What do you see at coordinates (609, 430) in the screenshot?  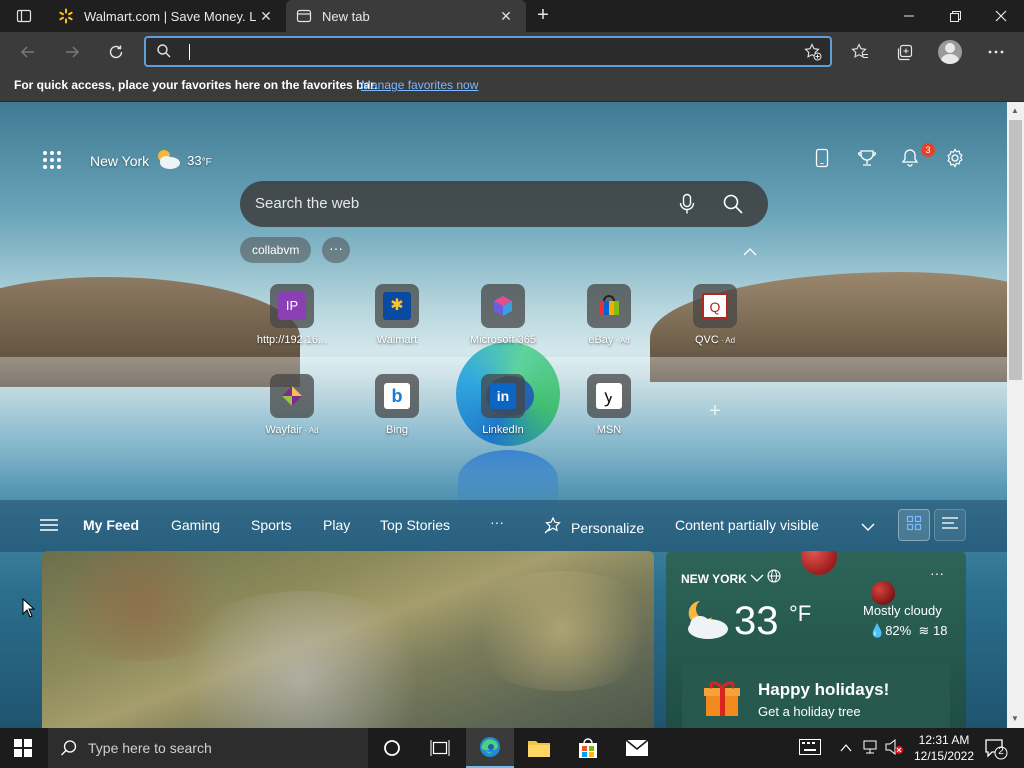 I see `quick-link-label: MSN` at bounding box center [609, 430].